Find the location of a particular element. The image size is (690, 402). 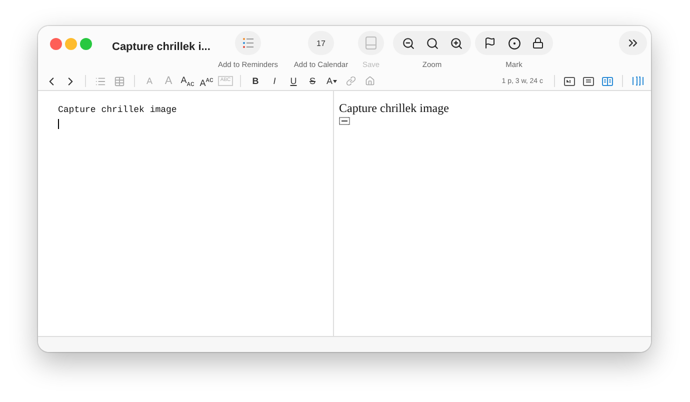

text-style-button: A$^{ᴀᴄ}$ is located at coordinates (206, 81).